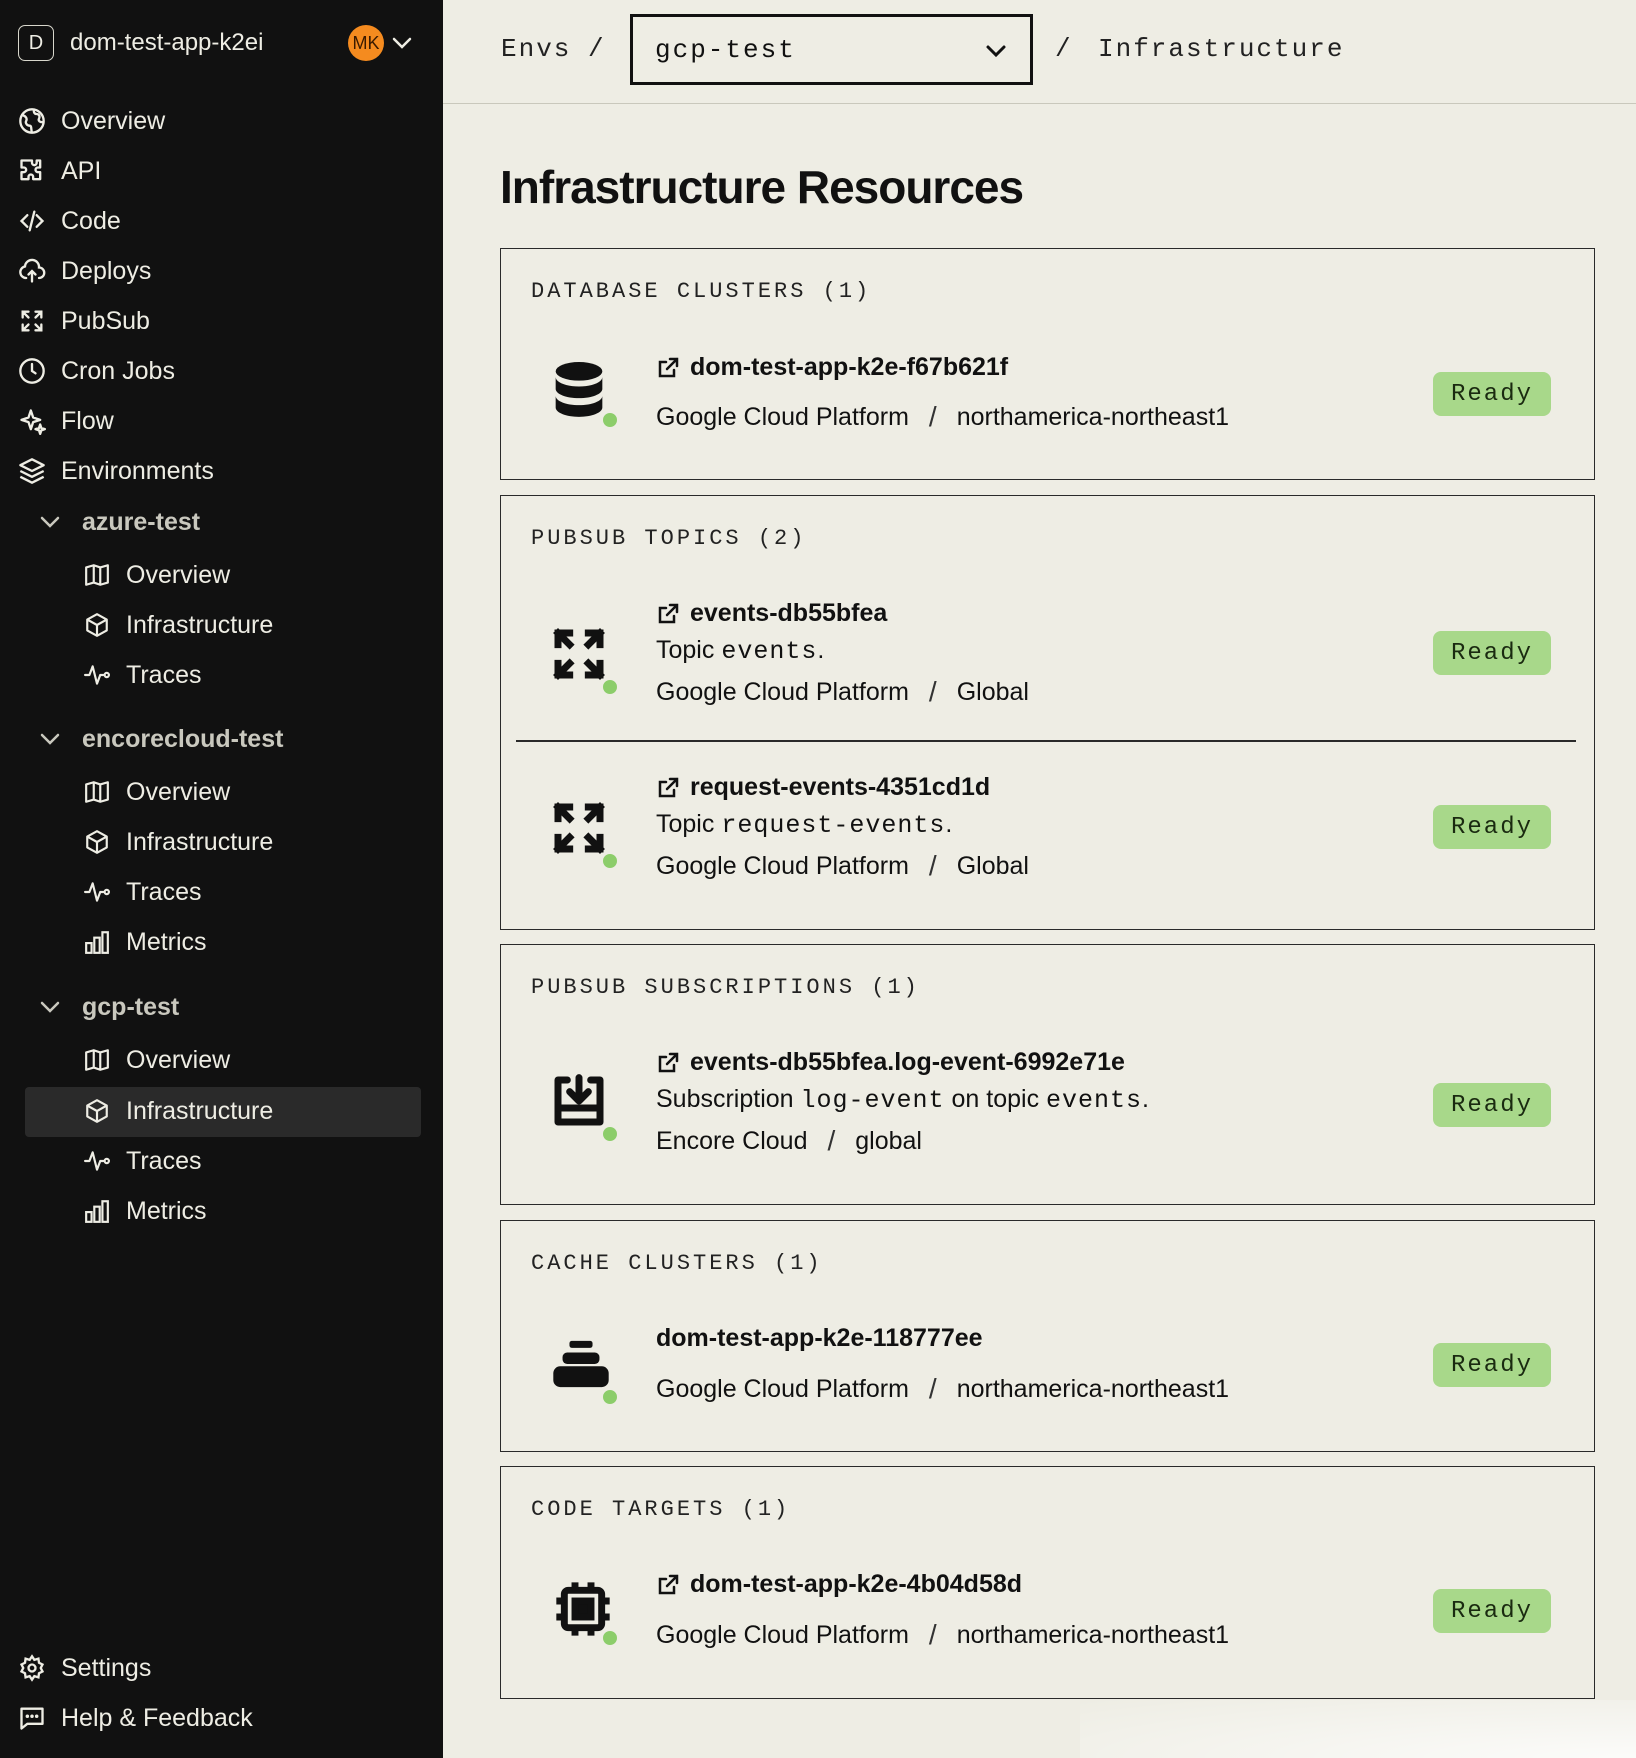 Image resolution: width=1636 pixels, height=1758 pixels. What do you see at coordinates (145, 942) in the screenshot?
I see `encorecloud-metrics: Metrics` at bounding box center [145, 942].